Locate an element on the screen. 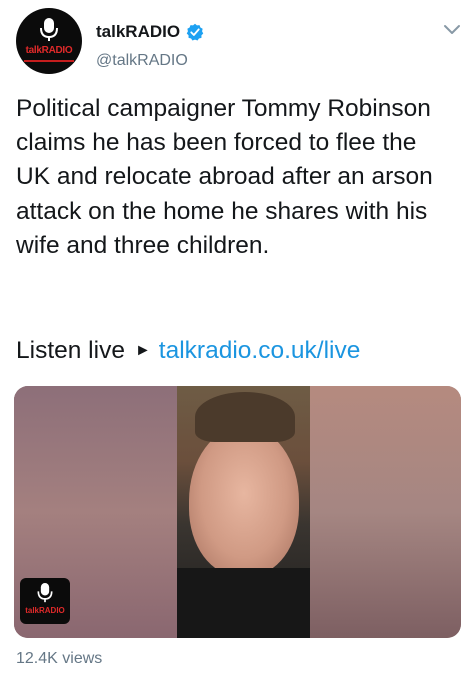  tweet-header: talkRADIO talkRADIO @talkRADIO is located at coordinates (238, 43).